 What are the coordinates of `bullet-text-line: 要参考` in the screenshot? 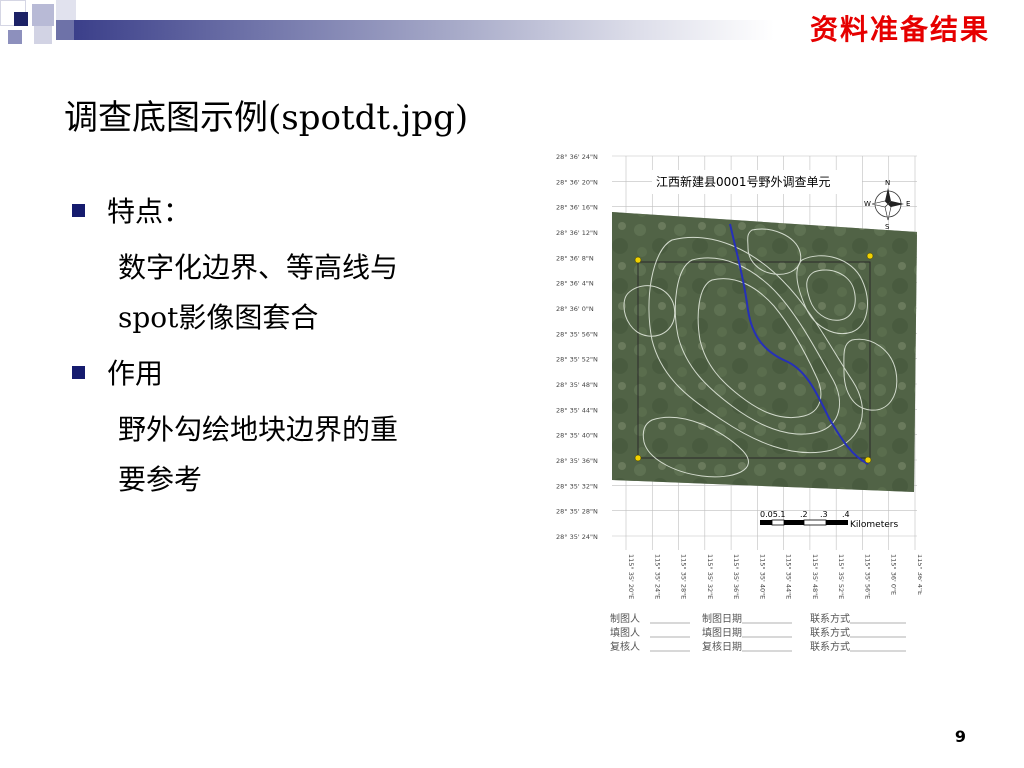 It's located at (160, 479).